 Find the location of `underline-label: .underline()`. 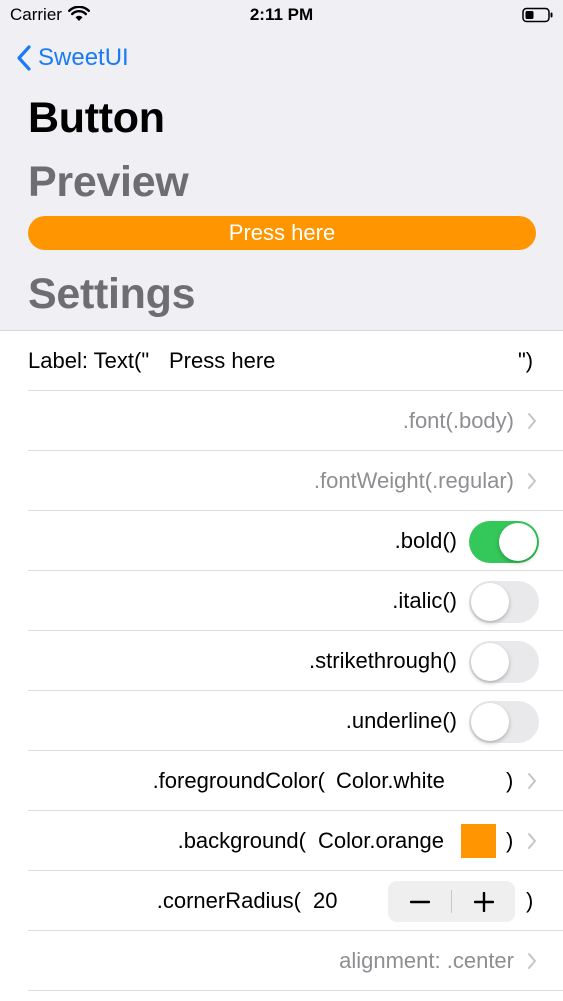

underline-label: .underline() is located at coordinates (401, 720).